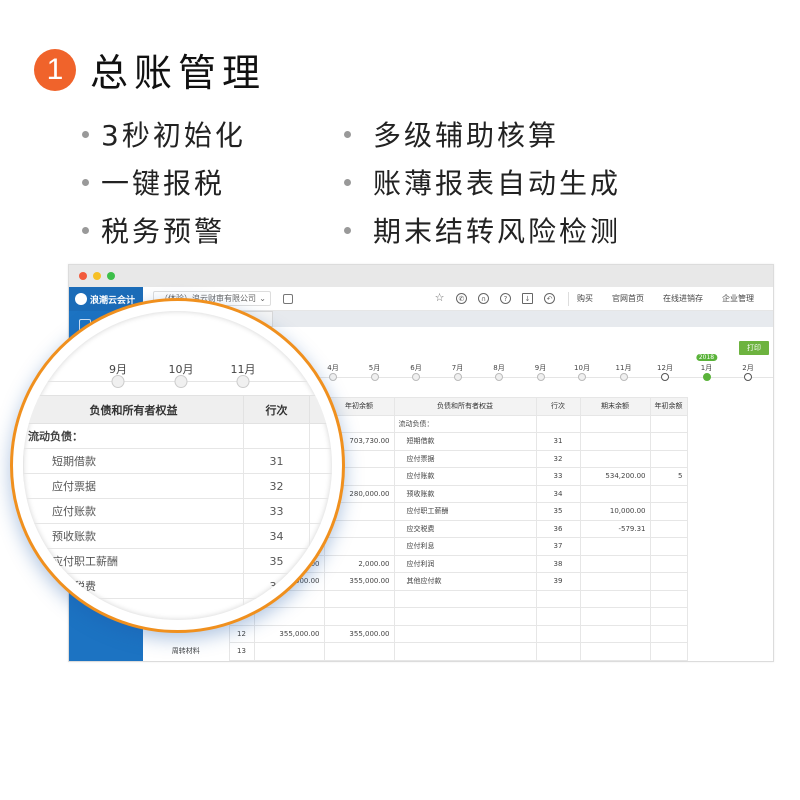 The width and height of the screenshot is (800, 800). What do you see at coordinates (359, 563) in the screenshot?
I see `table-cell: 2,000.00` at bounding box center [359, 563].